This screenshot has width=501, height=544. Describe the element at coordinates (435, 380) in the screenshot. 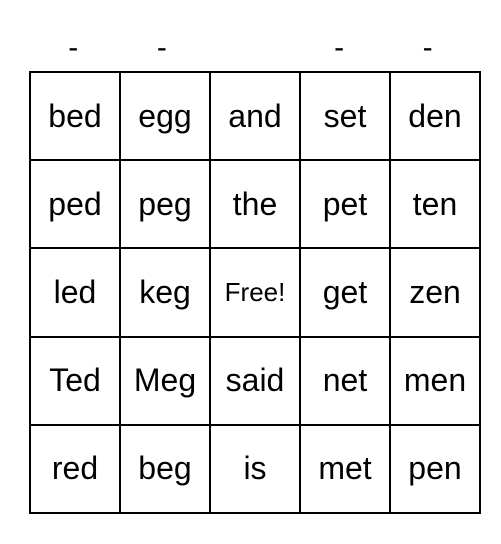

I see `bingo-cell: men` at that location.